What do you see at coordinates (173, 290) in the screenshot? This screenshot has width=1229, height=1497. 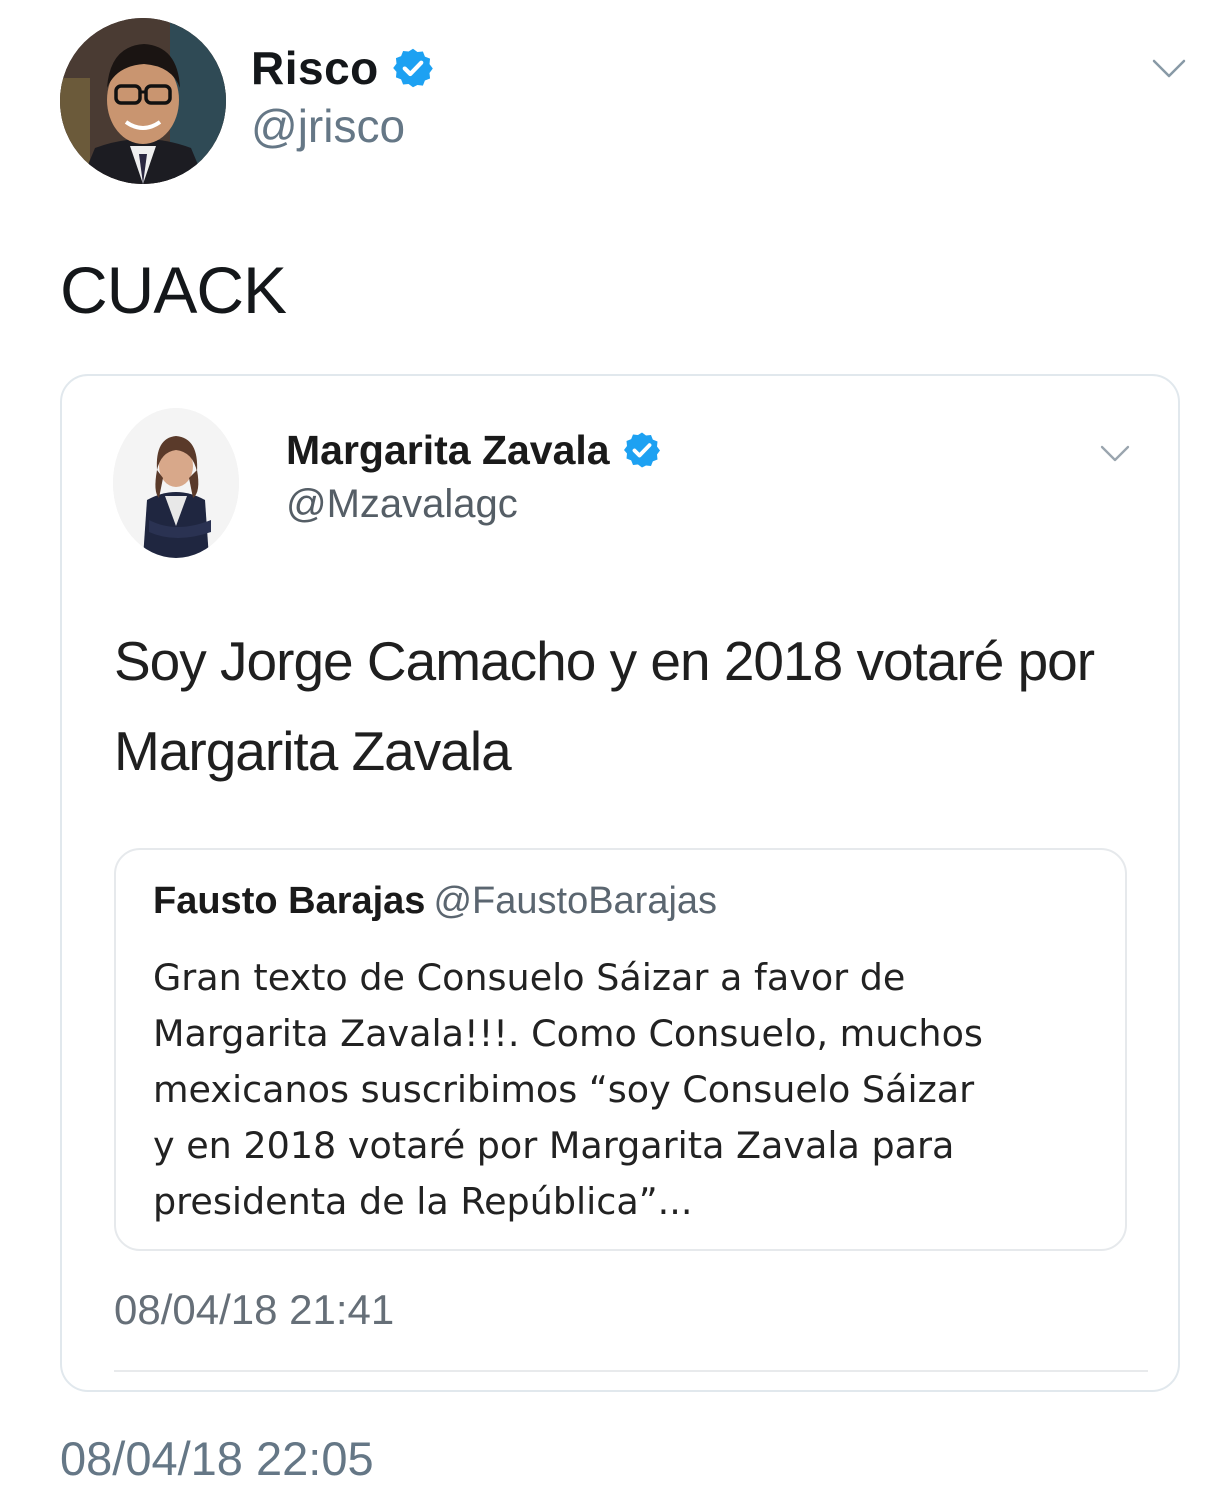 I see `tweet-text: CUACK` at bounding box center [173, 290].